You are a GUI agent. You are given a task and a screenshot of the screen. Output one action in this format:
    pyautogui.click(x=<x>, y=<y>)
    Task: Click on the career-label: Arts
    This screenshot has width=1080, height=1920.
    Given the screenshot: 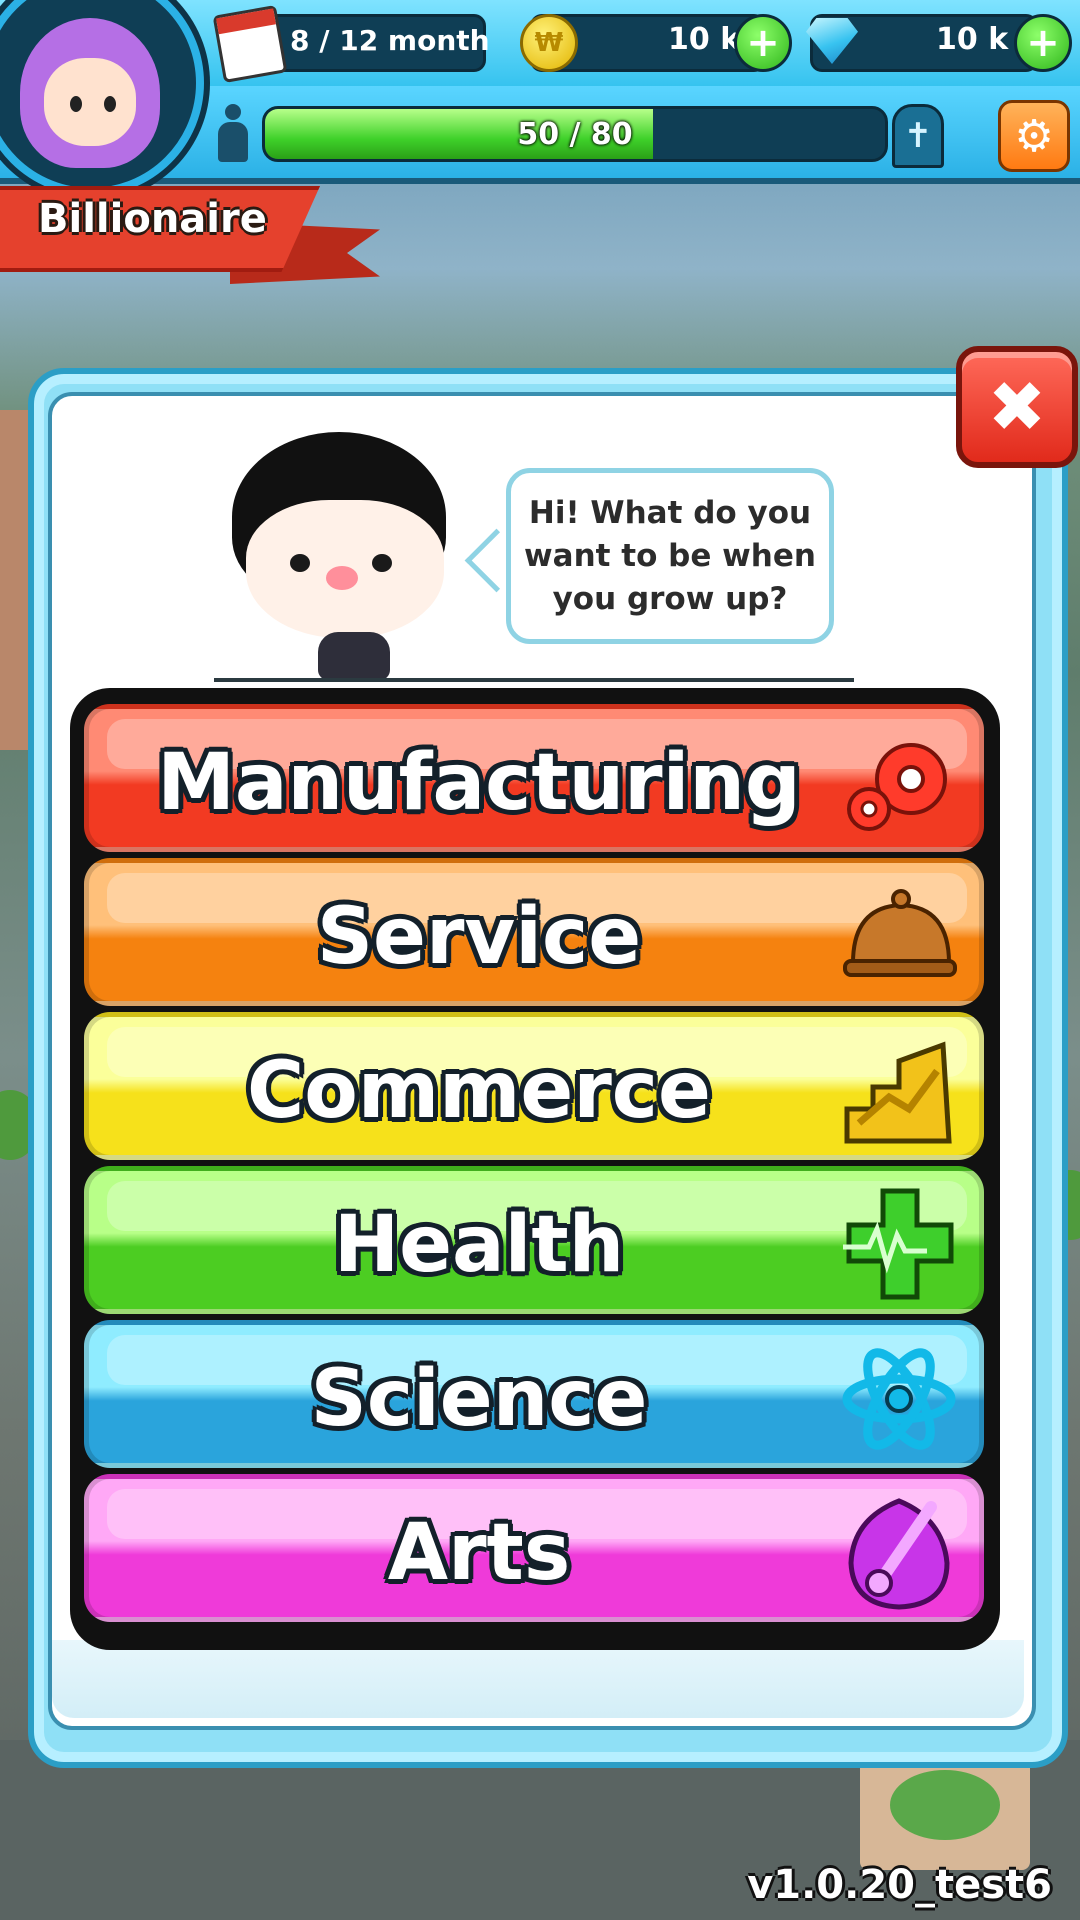 What is the action you would take?
    pyautogui.click(x=479, y=1553)
    